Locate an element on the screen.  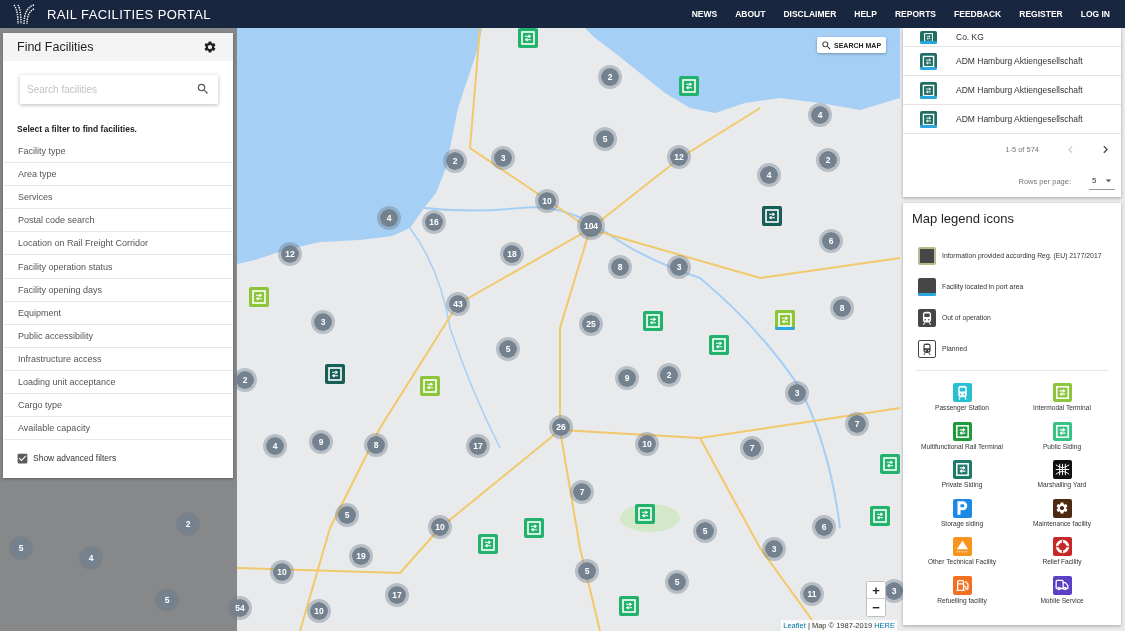
checkbox is located at coordinates (22, 458).